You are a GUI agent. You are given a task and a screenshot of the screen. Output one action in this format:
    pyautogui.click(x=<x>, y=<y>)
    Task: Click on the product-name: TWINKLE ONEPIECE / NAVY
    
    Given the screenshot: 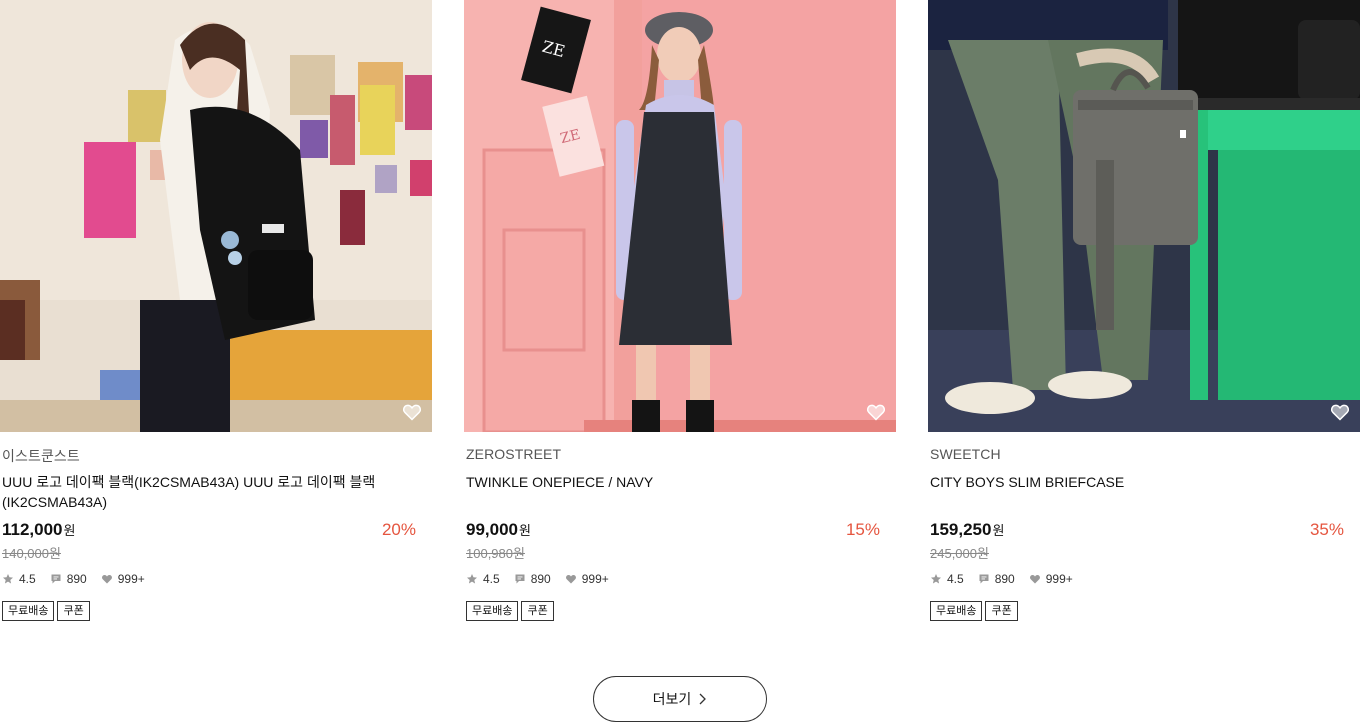 What is the action you would take?
    pyautogui.click(x=666, y=482)
    